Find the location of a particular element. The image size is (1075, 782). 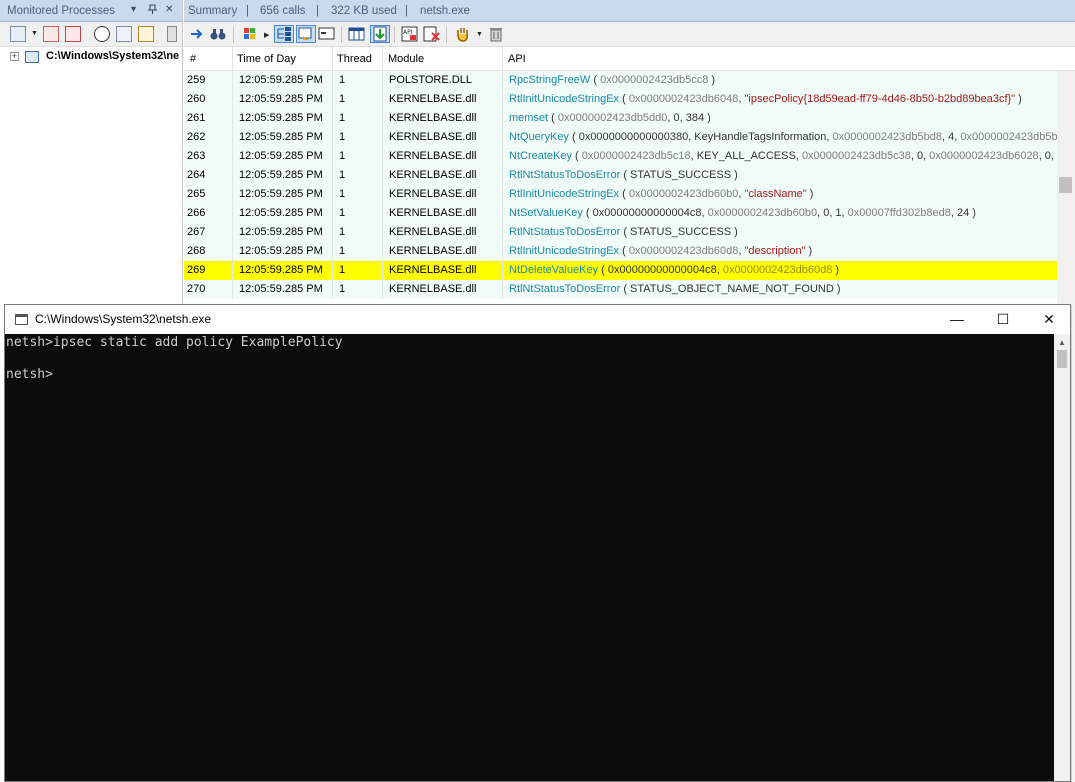

find-binoculars-icon is located at coordinates (218, 34).